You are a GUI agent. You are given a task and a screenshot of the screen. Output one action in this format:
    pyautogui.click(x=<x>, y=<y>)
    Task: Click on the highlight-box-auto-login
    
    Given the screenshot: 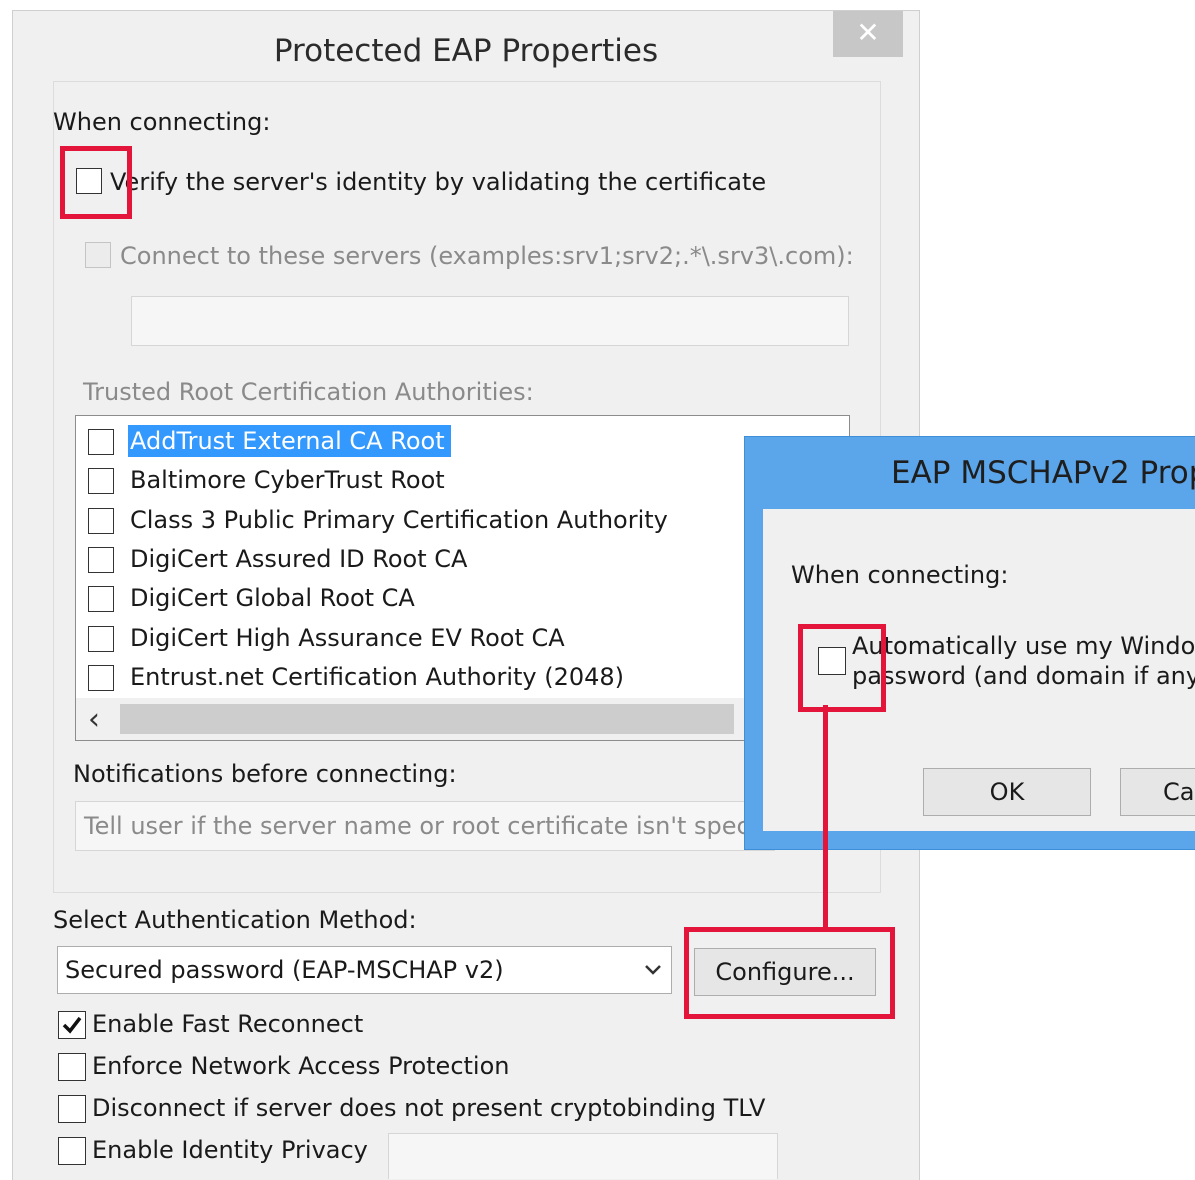 What is the action you would take?
    pyautogui.click(x=842, y=668)
    